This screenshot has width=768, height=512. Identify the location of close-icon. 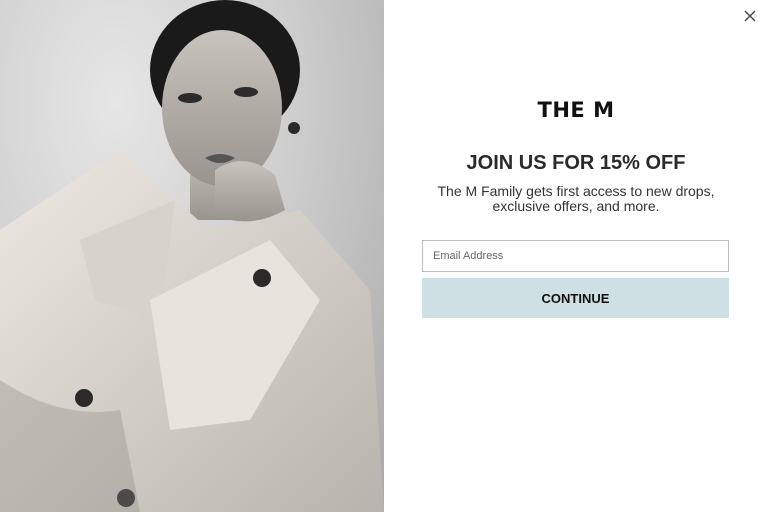
(750, 16).